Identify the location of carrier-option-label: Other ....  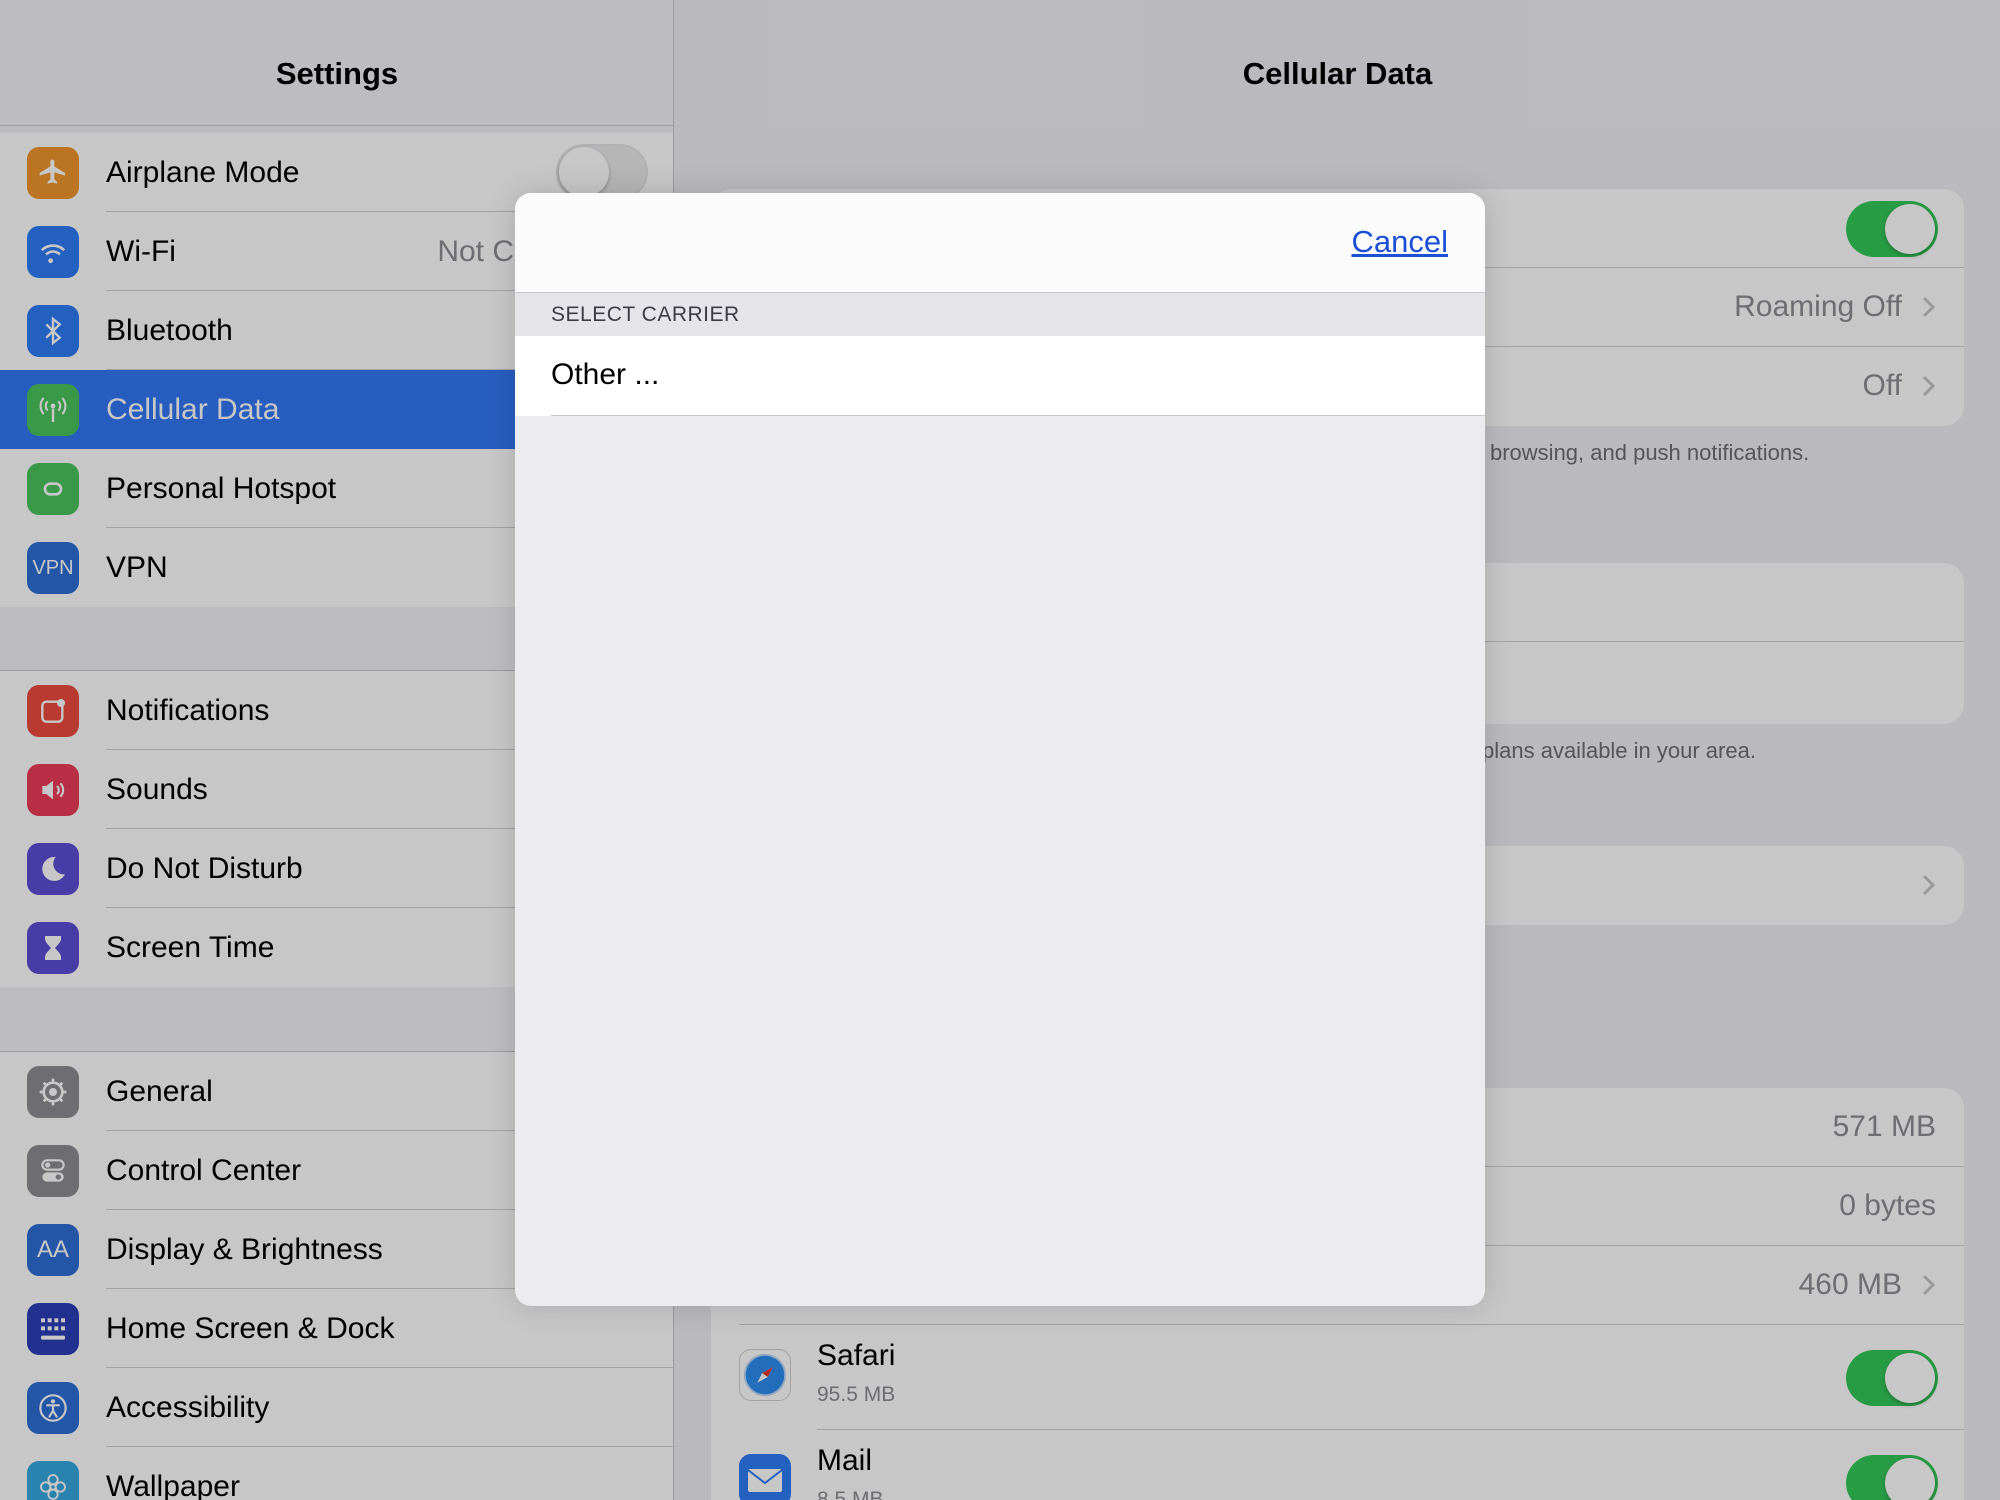
(605, 374).